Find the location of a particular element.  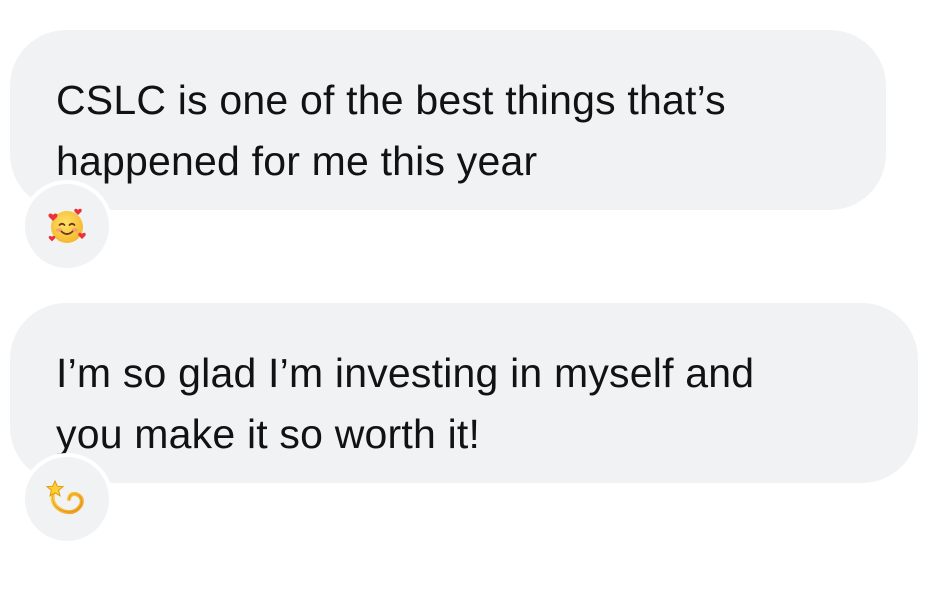

smiling-face-with-hearts-icon is located at coordinates (67, 225).